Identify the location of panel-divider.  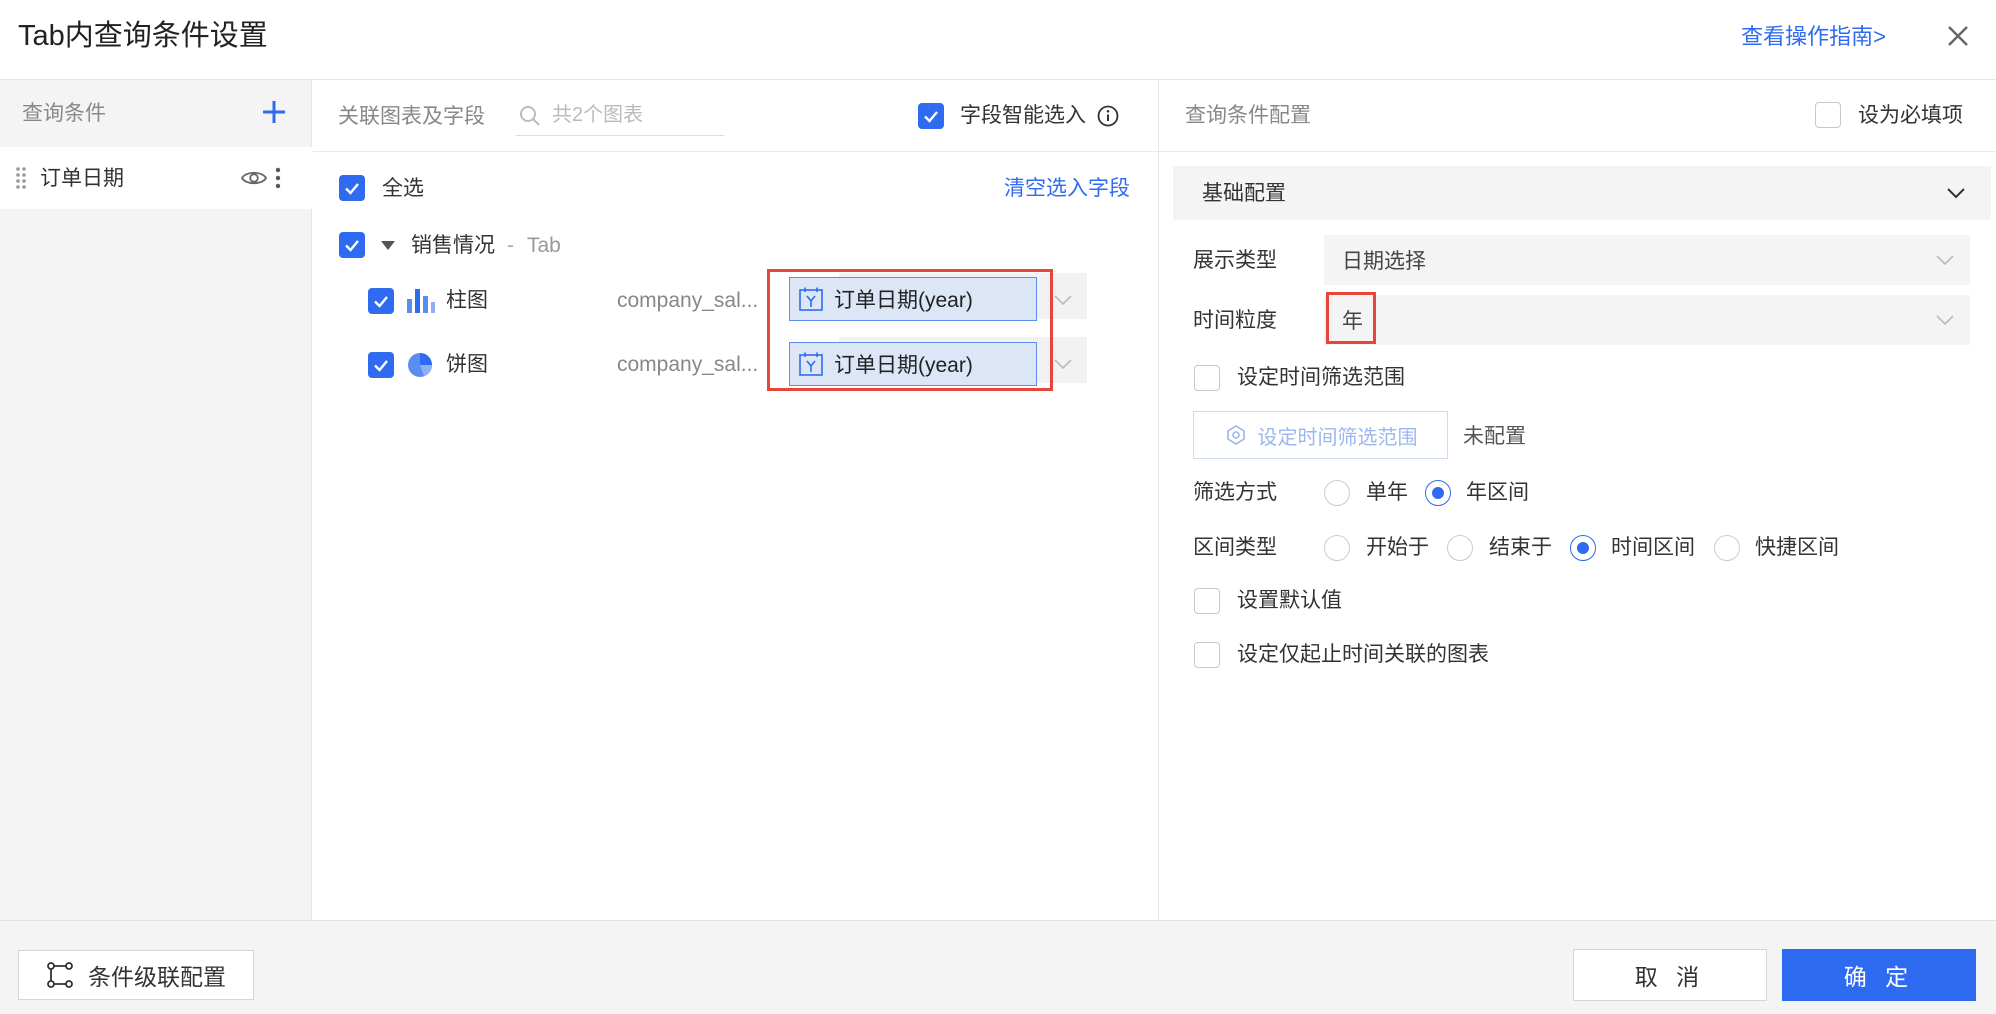
(1158, 500).